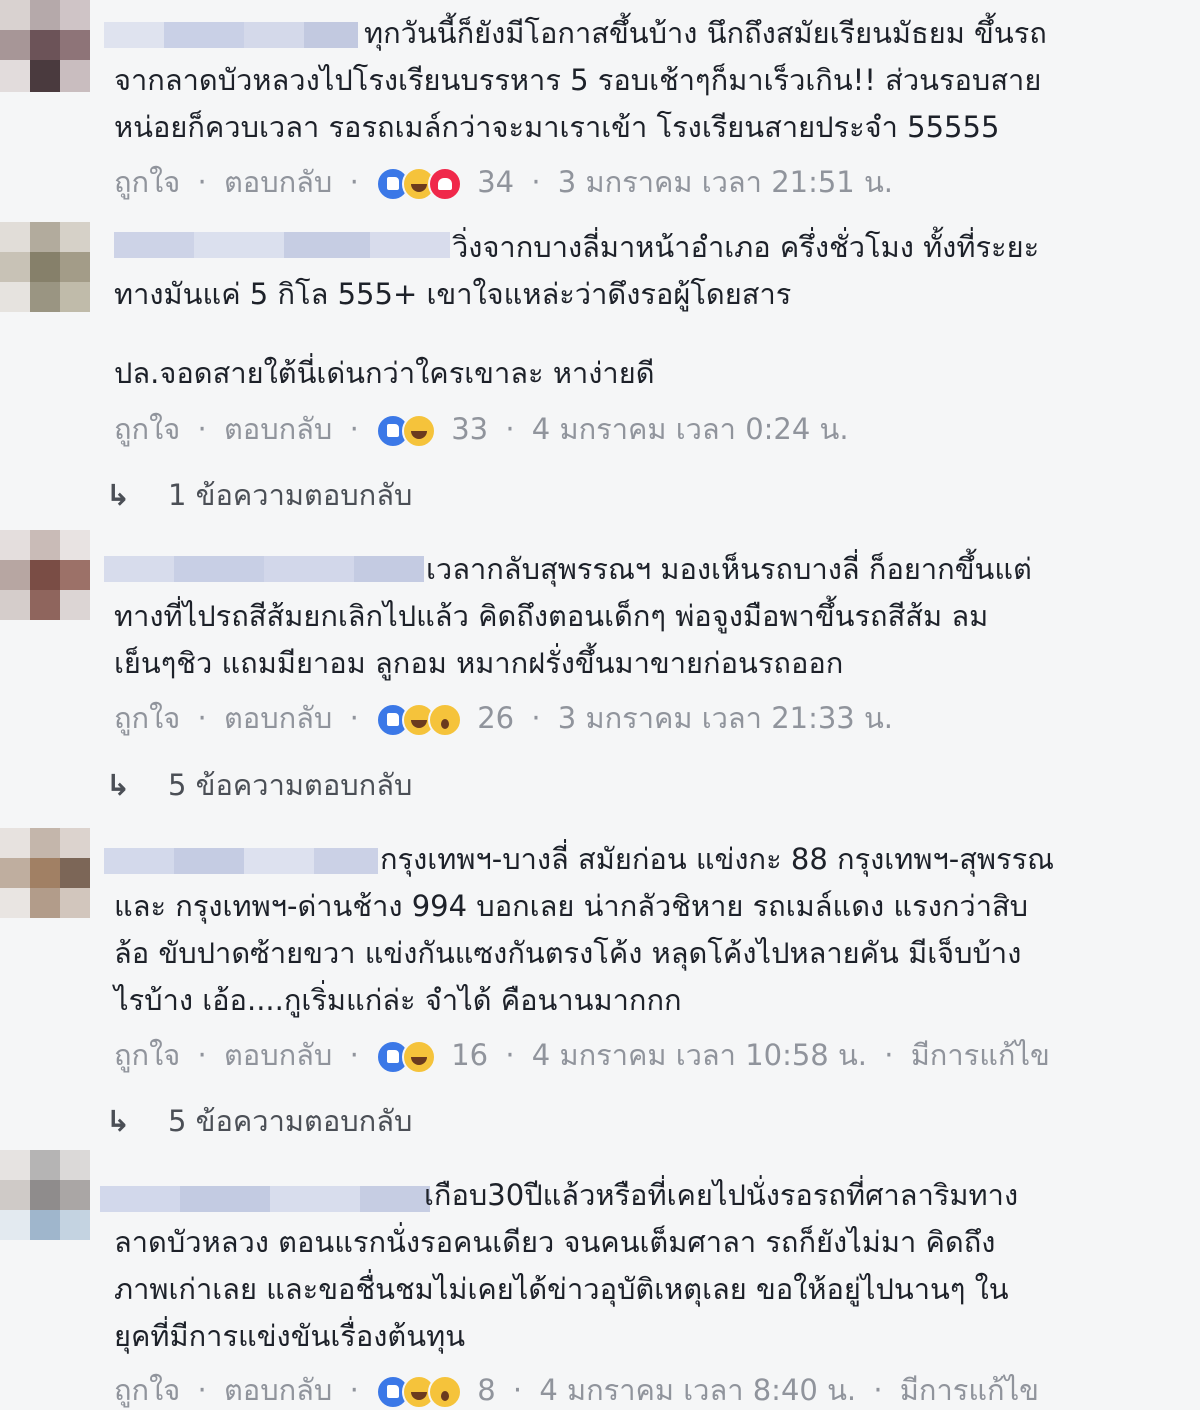 Image resolution: width=1200 pixels, height=1410 pixels. I want to click on timestamp: 4 มกราคม เวลา 0:24 น., so click(690, 429).